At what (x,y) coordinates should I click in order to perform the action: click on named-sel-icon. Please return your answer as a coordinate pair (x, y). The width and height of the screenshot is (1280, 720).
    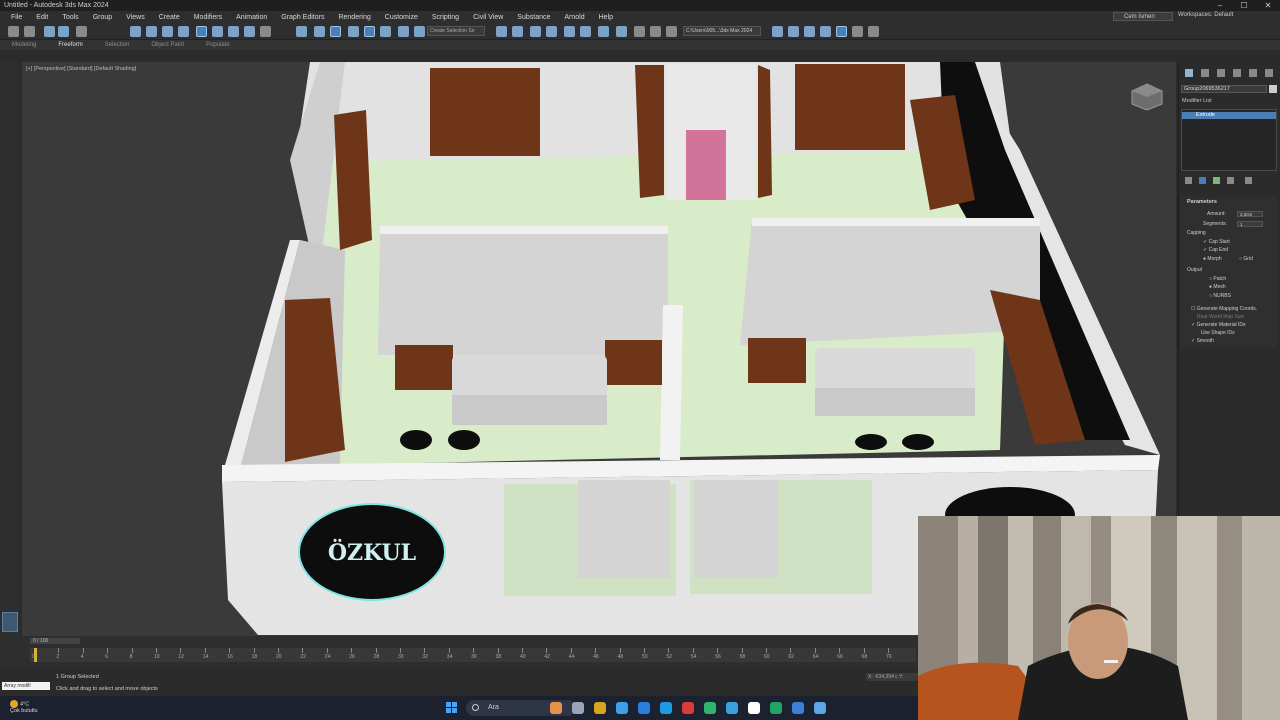
    Looking at the image, I should click on (419, 31).